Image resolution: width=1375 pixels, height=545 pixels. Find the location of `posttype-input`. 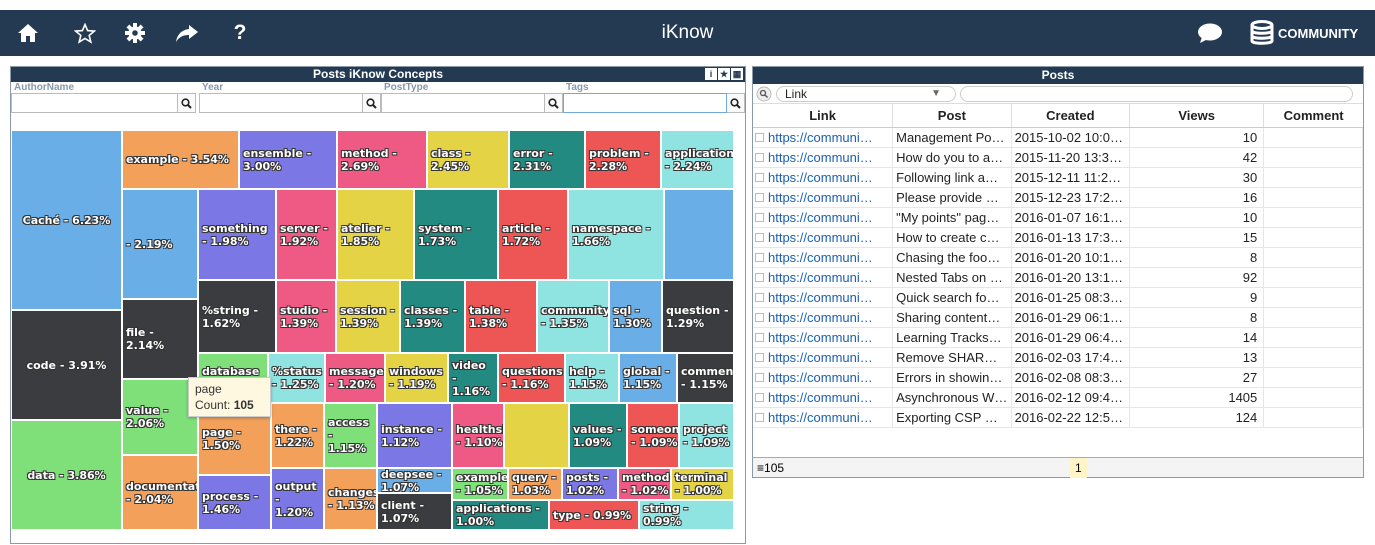

posttype-input is located at coordinates (463, 103).